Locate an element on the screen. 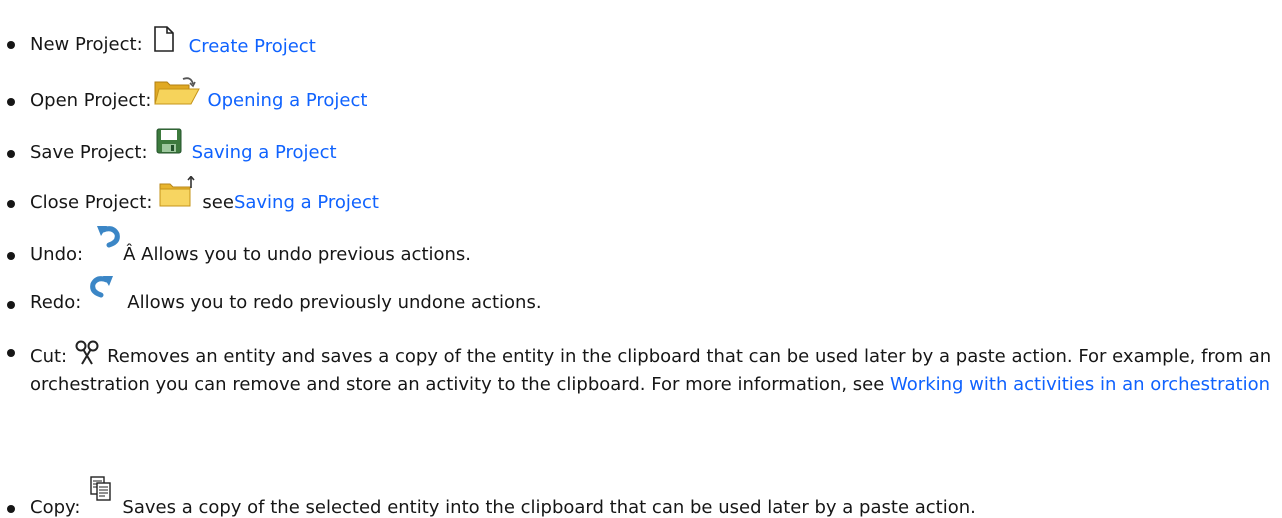  save-floppy-icon is located at coordinates (169, 141).